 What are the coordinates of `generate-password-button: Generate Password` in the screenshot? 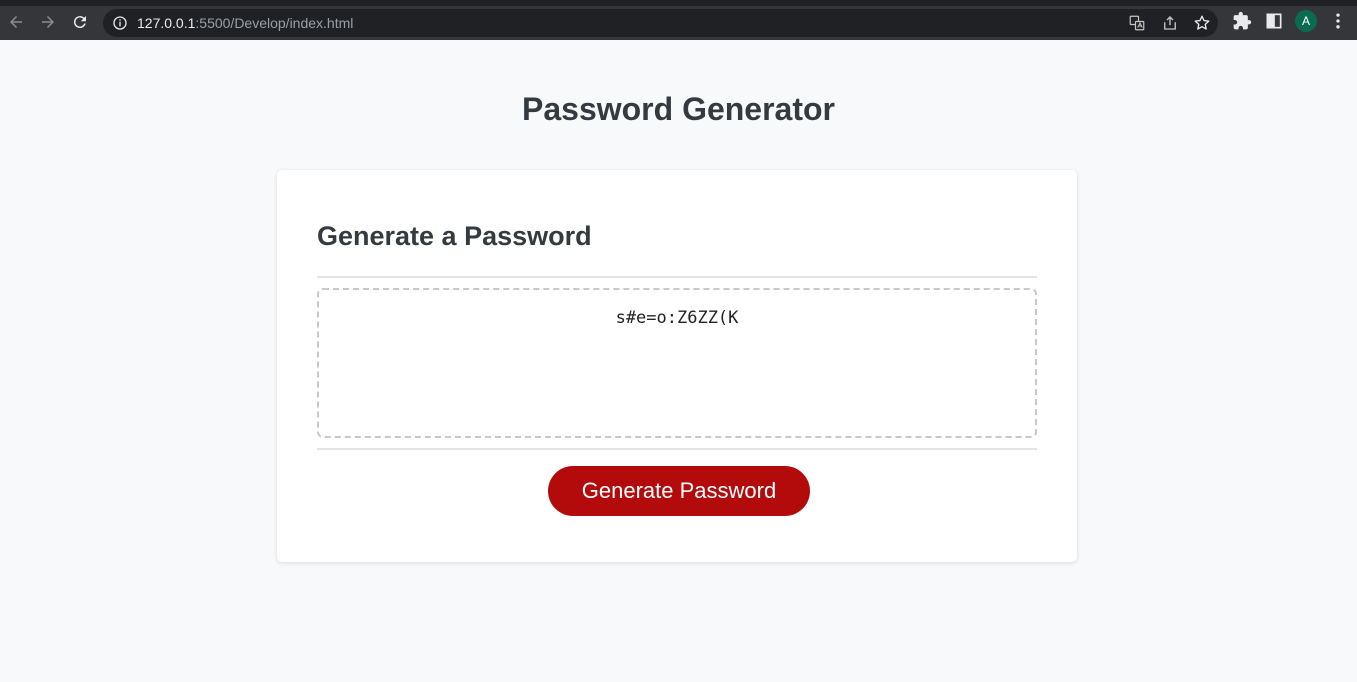 It's located at (679, 491).